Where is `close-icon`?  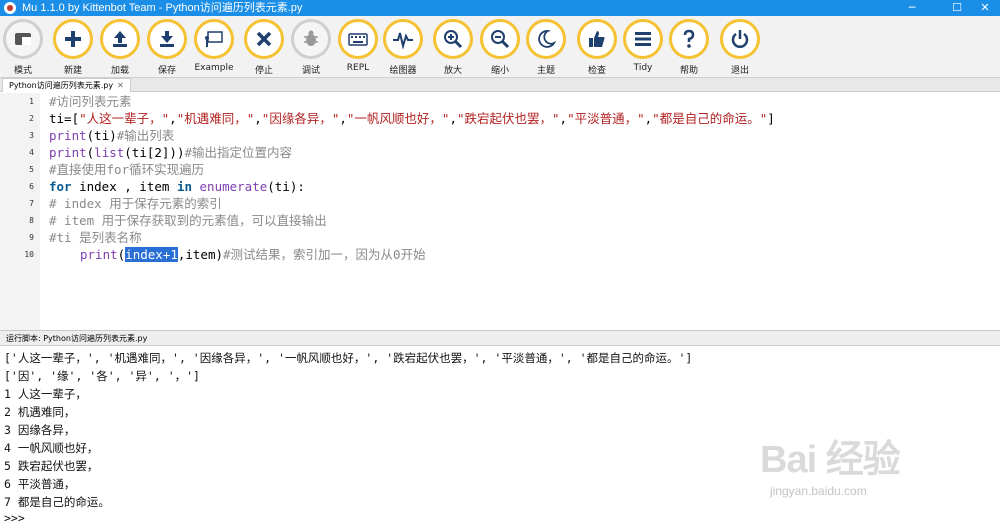
close-icon is located at coordinates (264, 39).